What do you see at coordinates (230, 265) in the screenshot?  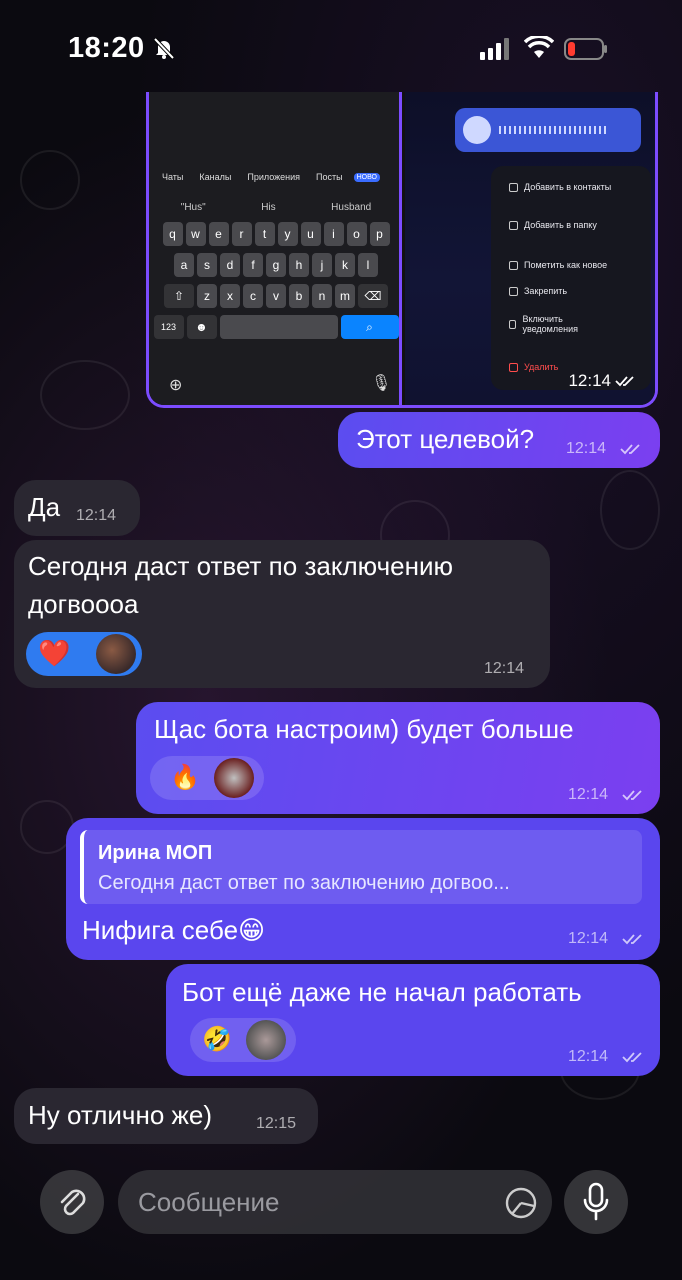 I see `key-d: d` at bounding box center [230, 265].